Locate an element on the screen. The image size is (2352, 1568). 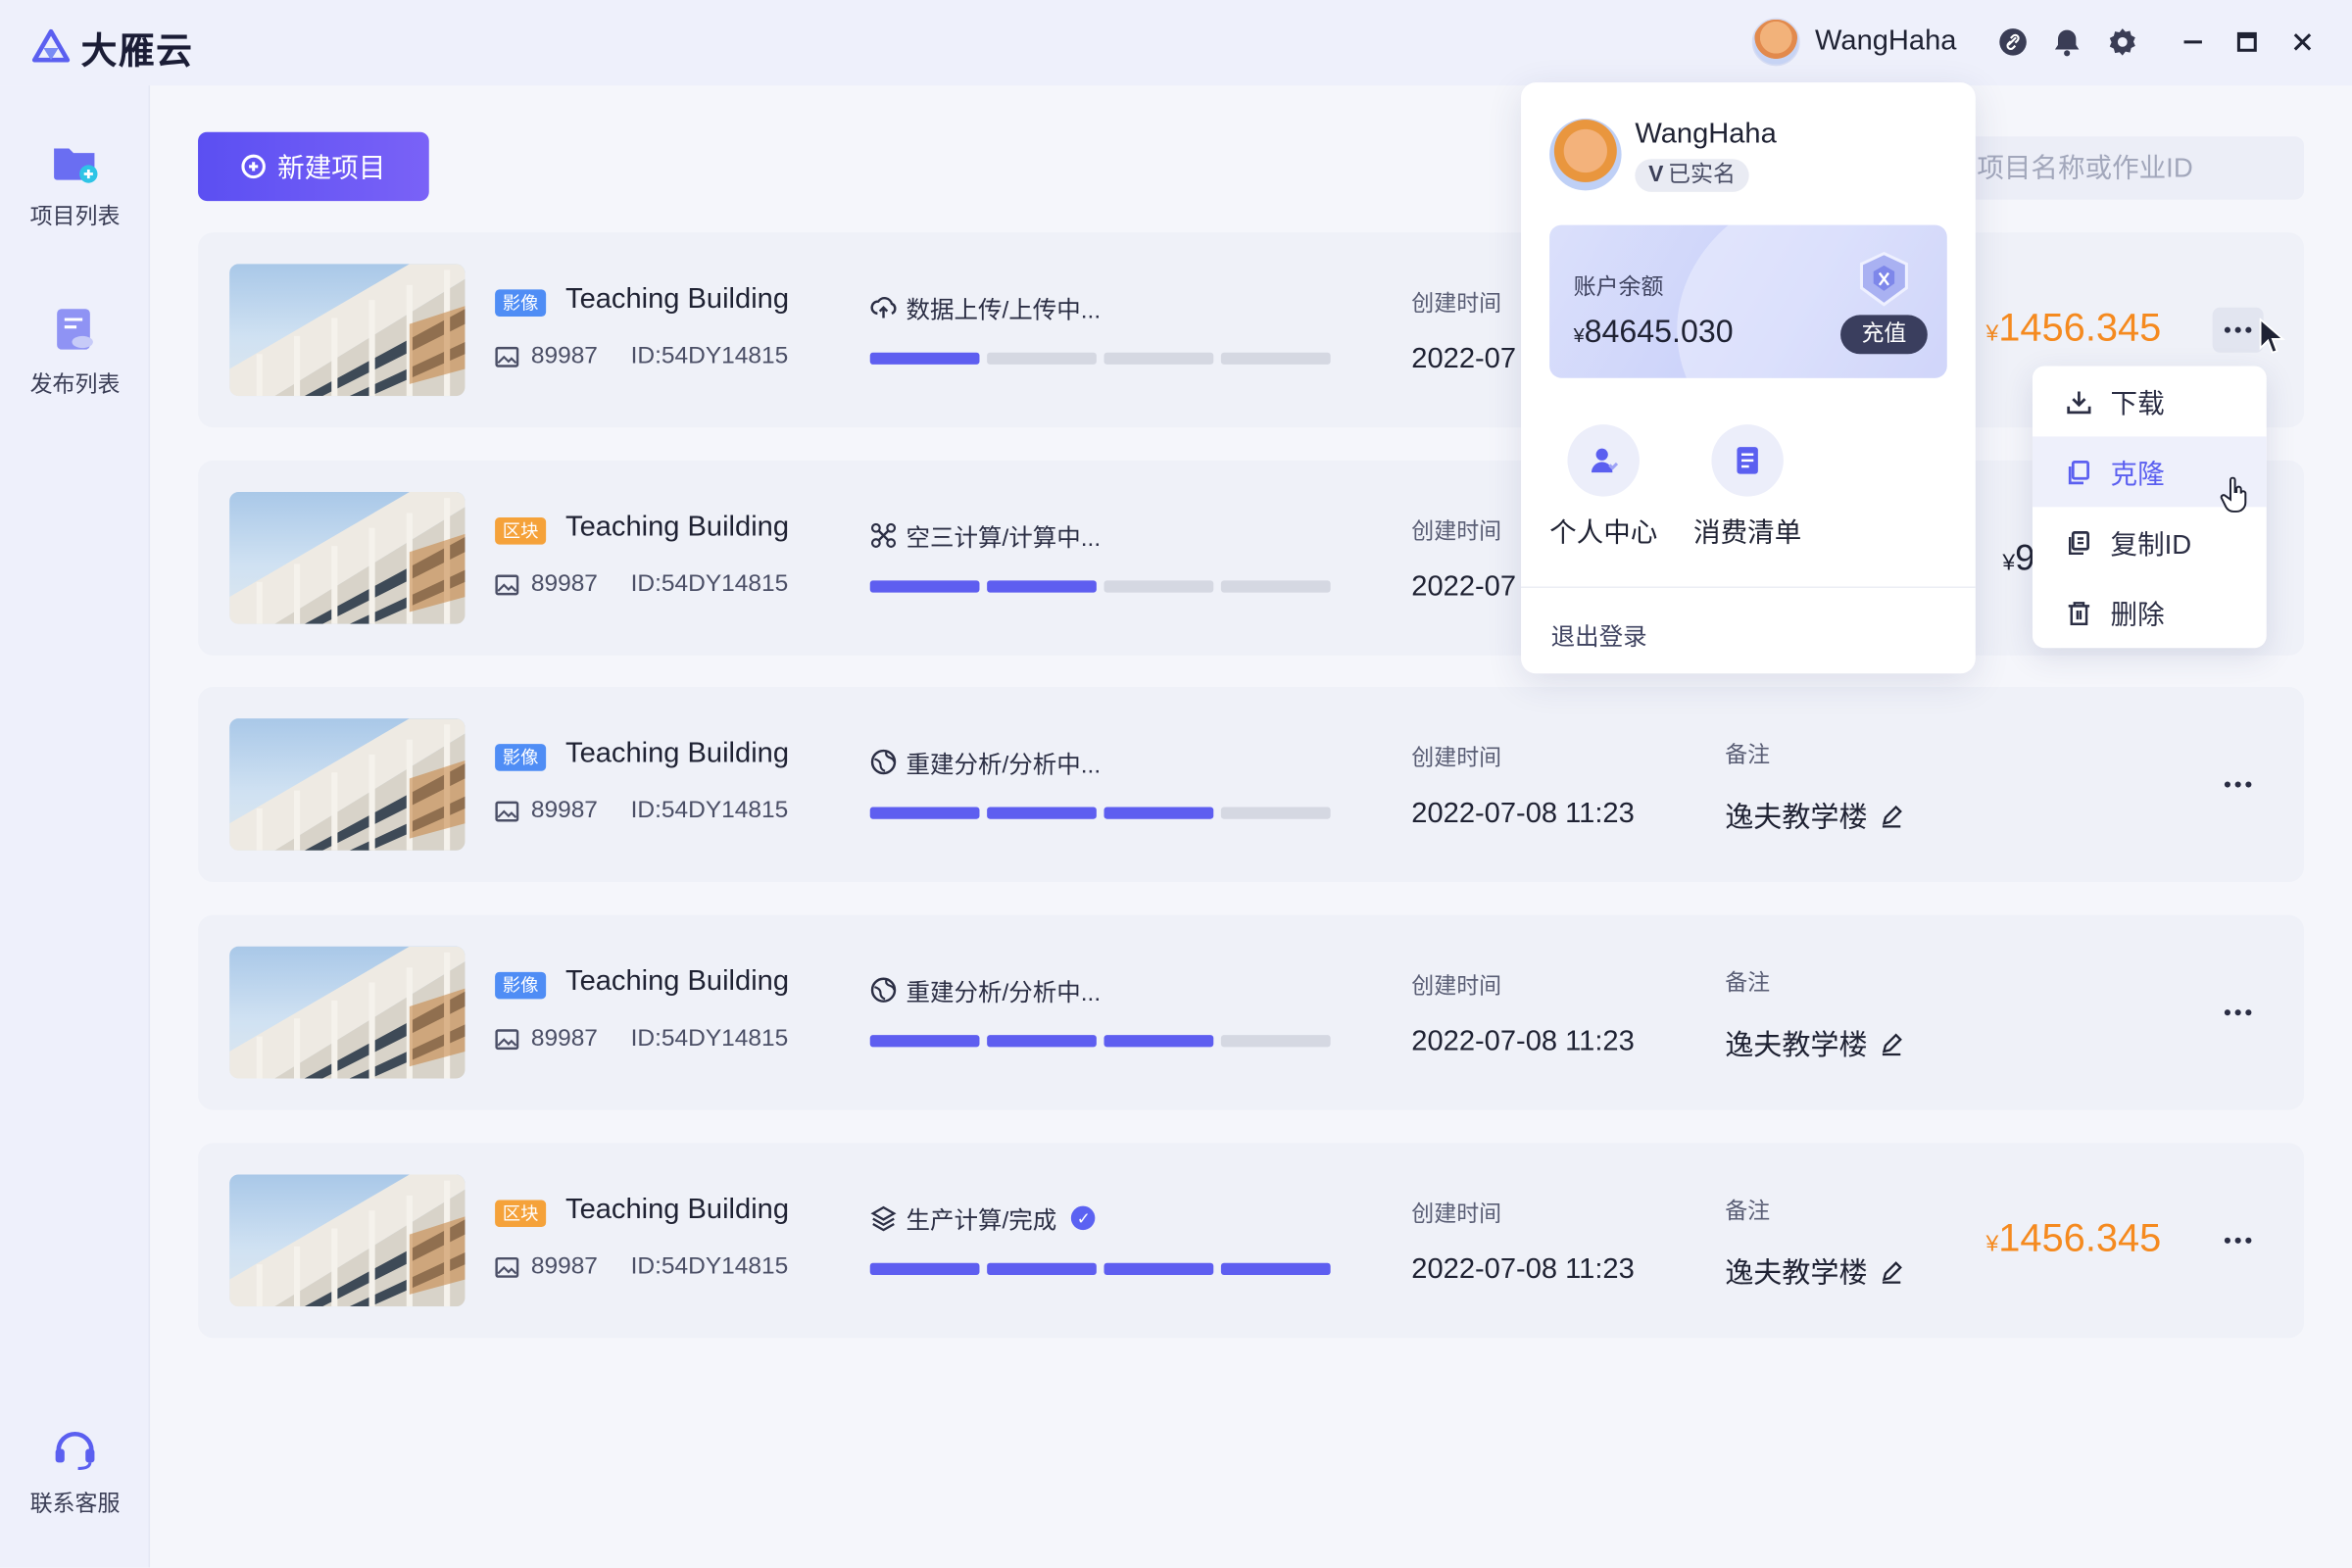
gear-icon is located at coordinates (2122, 42).